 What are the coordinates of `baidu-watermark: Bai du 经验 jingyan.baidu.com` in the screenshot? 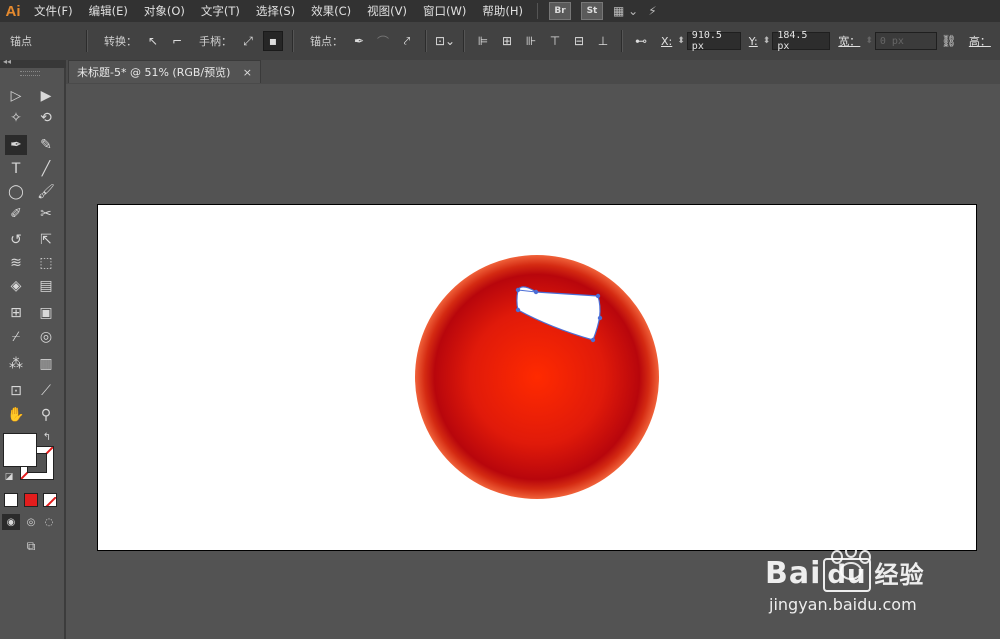 It's located at (860, 582).